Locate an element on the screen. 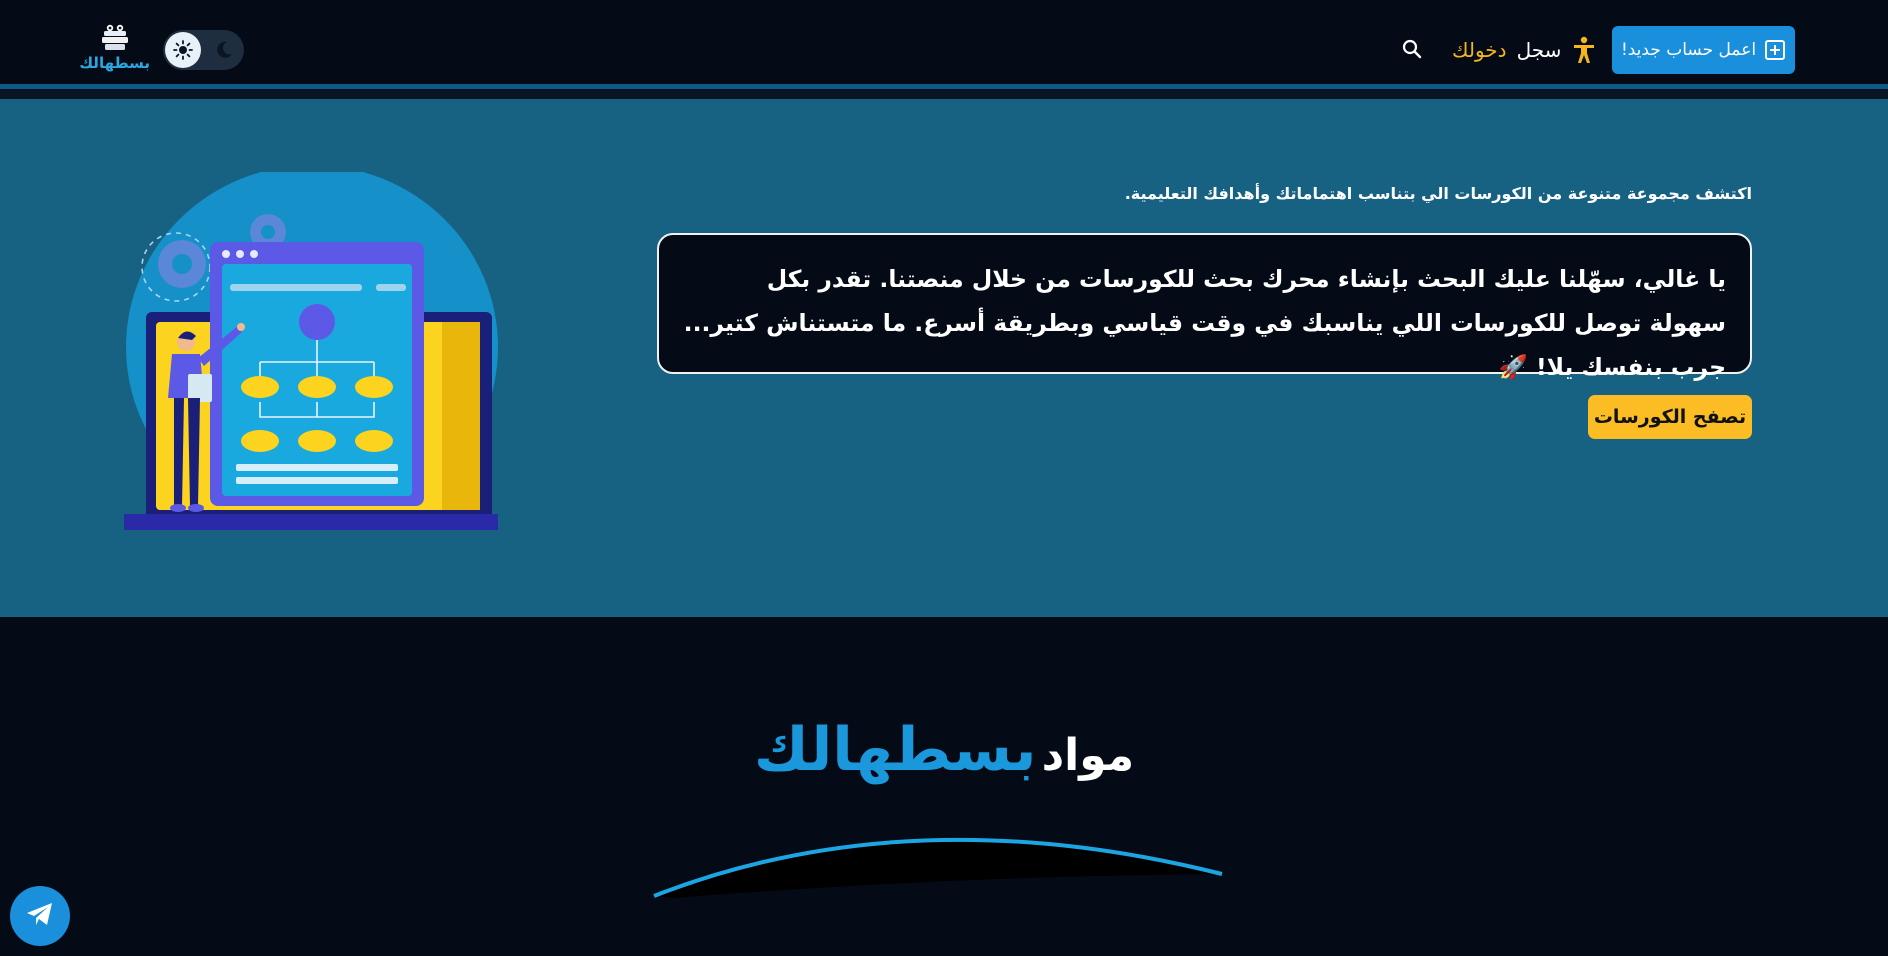 Image resolution: width=1888 pixels, height=956 pixels. header-divider-shadow is located at coordinates (944, 94).